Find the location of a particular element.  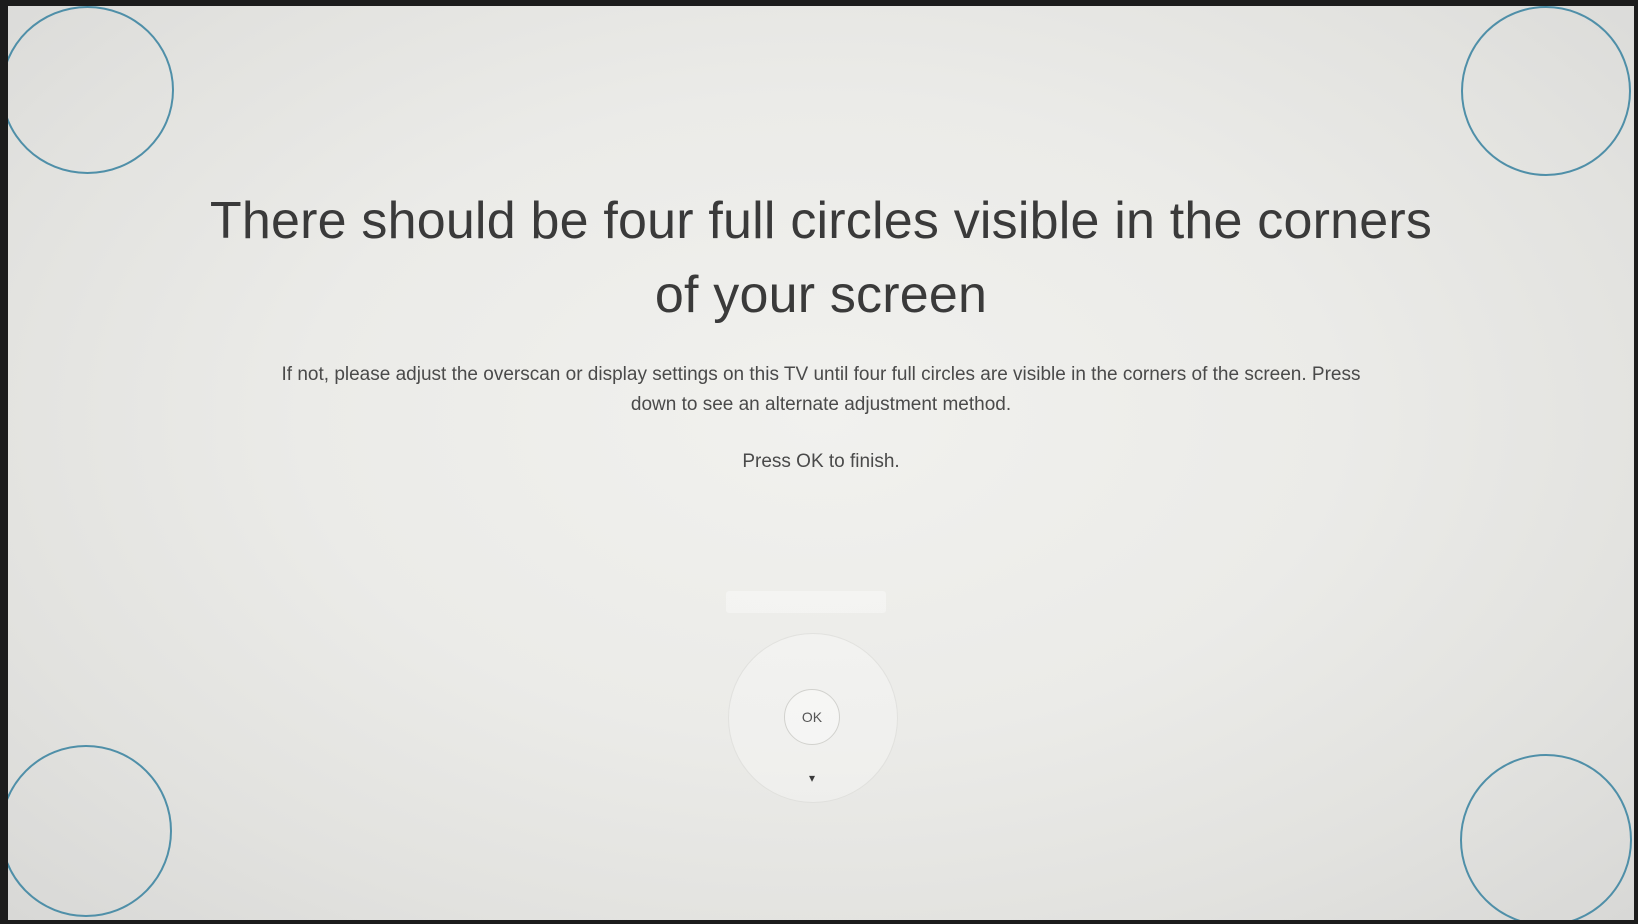

finish-hint: Press OK to finish. is located at coordinates (821, 461).